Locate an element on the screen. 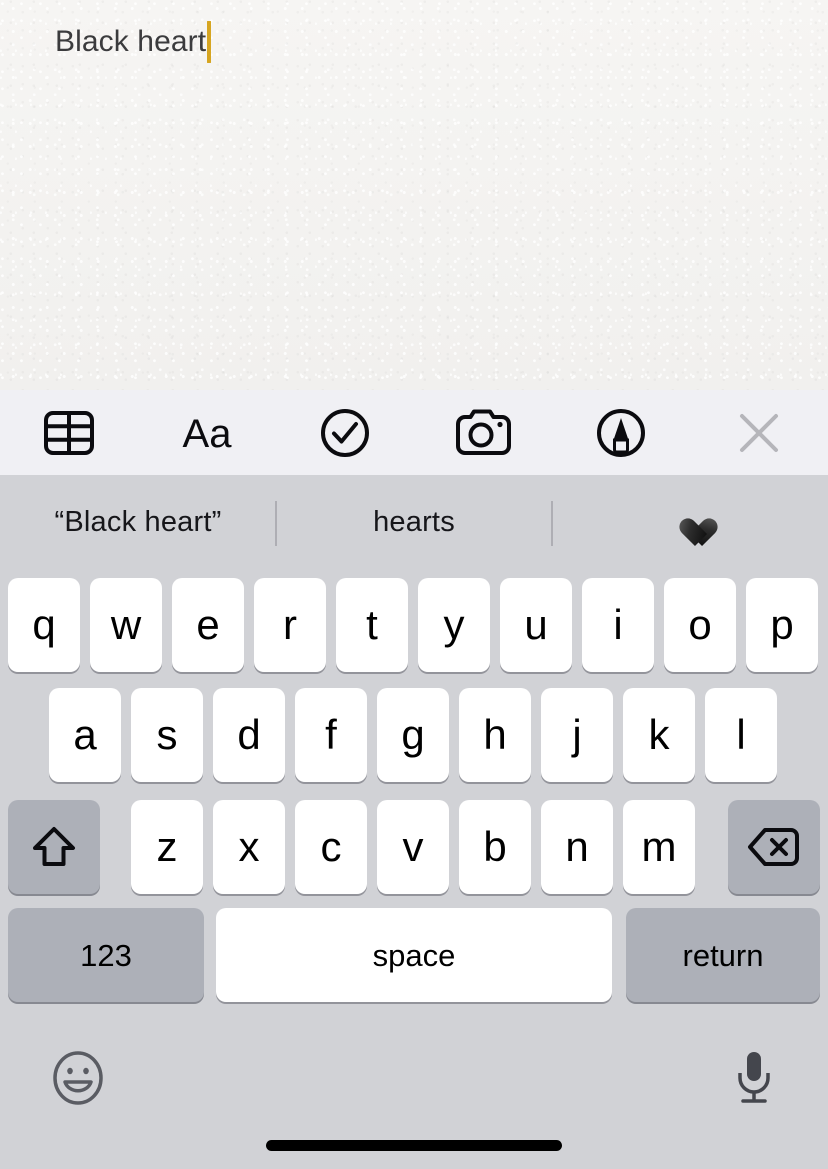 This screenshot has width=828, height=1169. shift-key is located at coordinates (54, 847).